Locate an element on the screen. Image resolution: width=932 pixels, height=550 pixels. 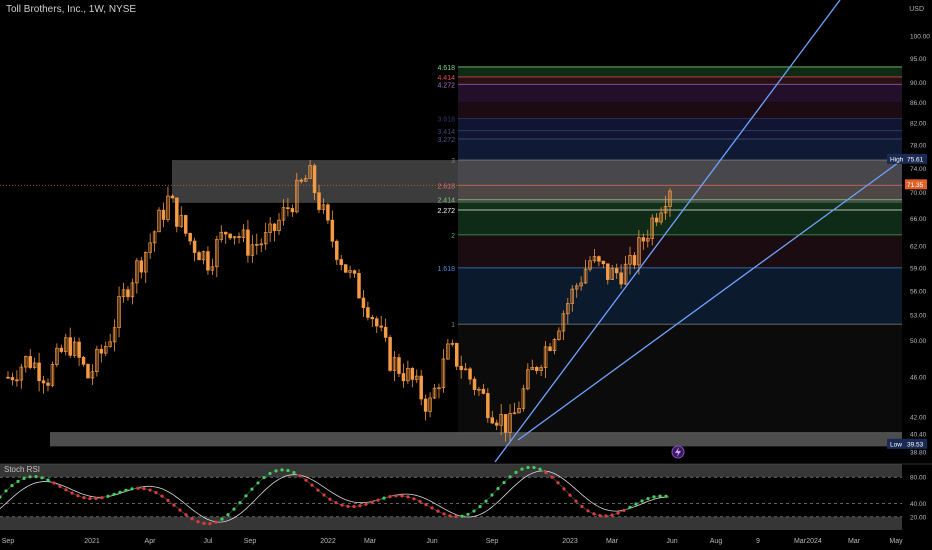
fib-label: 1 is located at coordinates (453, 325).